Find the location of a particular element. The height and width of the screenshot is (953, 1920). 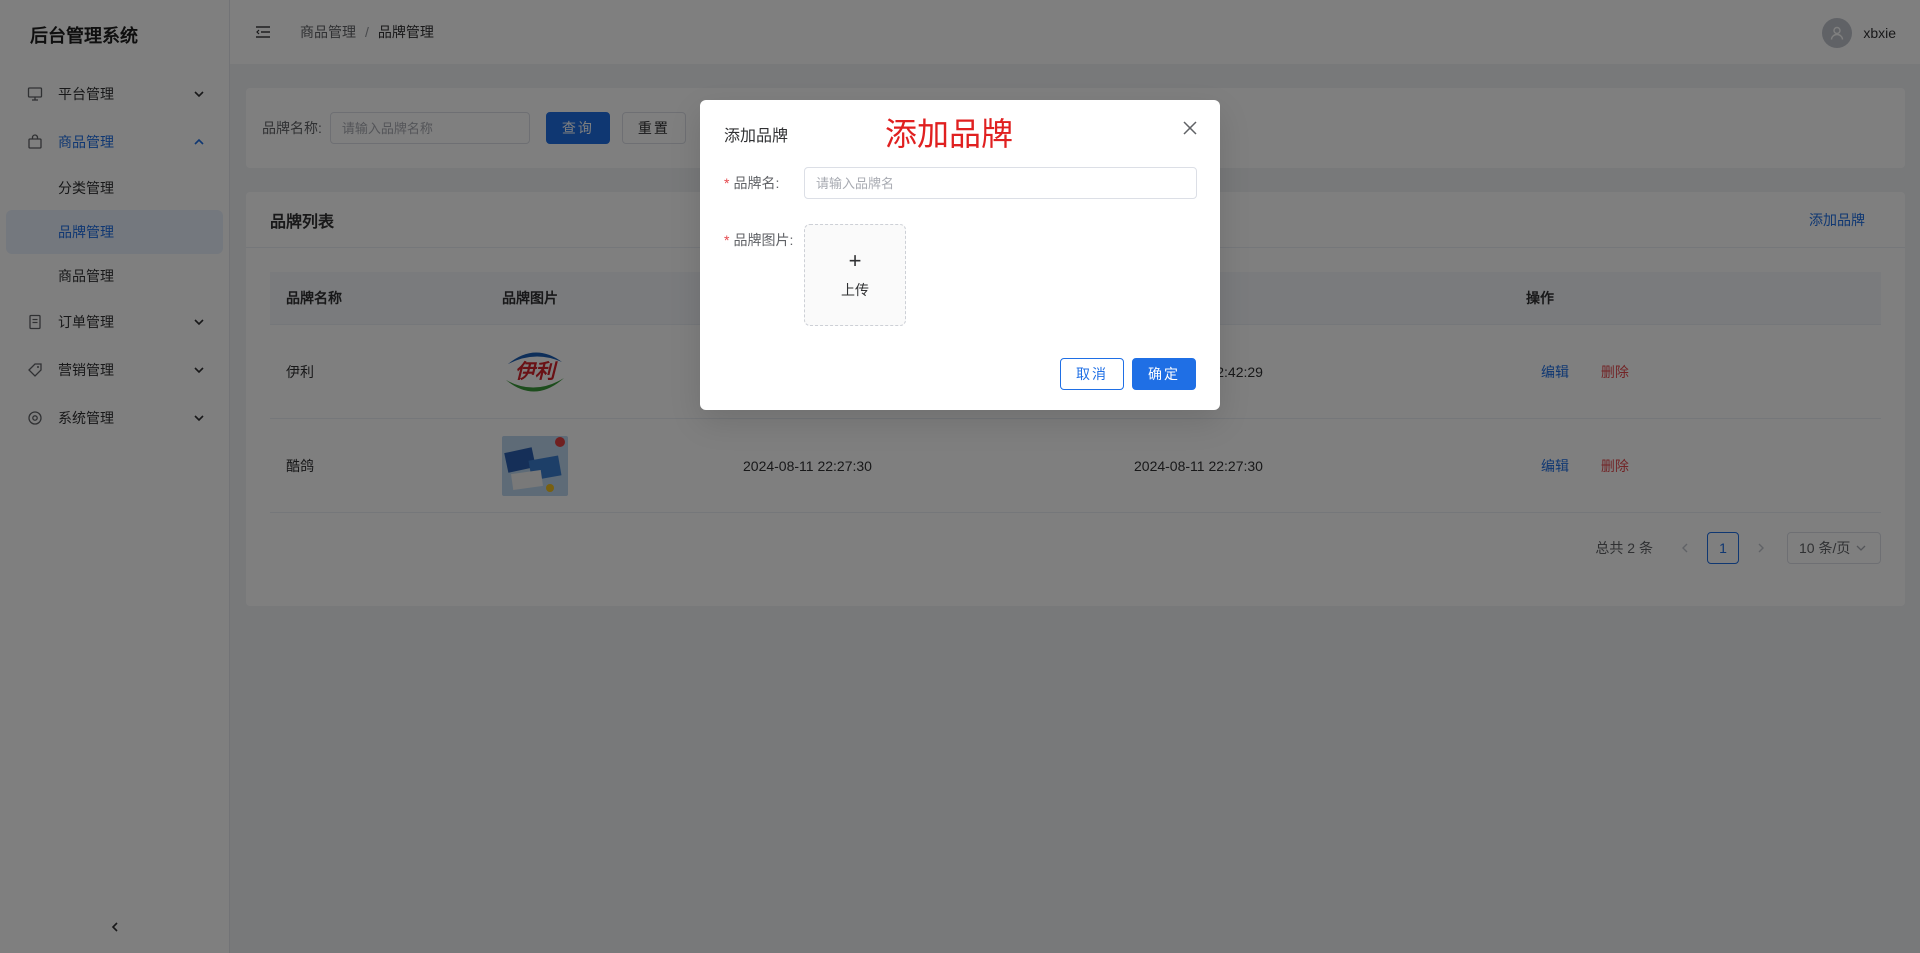

image-upload-button: + 上传 is located at coordinates (855, 275).